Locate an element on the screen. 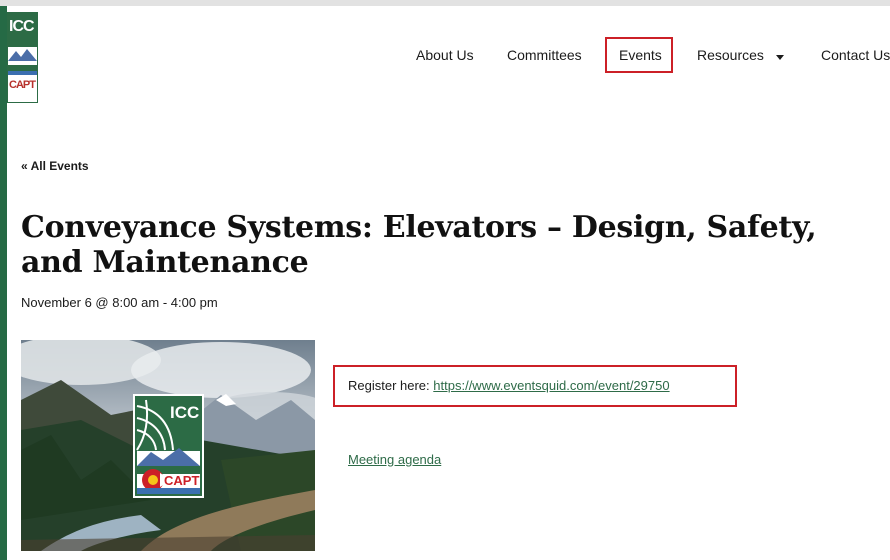 This screenshot has height=560, width=890. nav-about-us: About Us is located at coordinates (445, 58).